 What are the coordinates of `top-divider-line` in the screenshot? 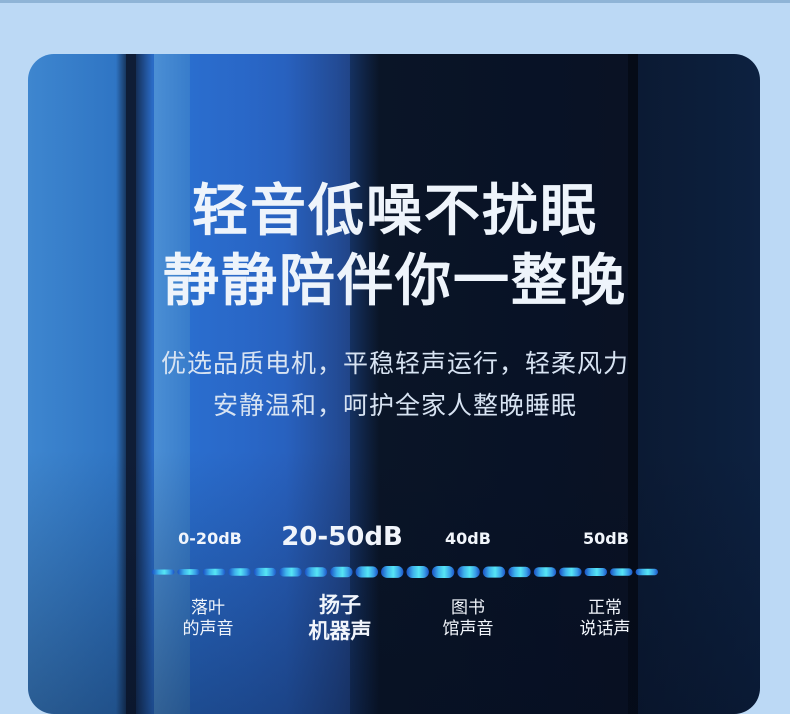 It's located at (395, 1).